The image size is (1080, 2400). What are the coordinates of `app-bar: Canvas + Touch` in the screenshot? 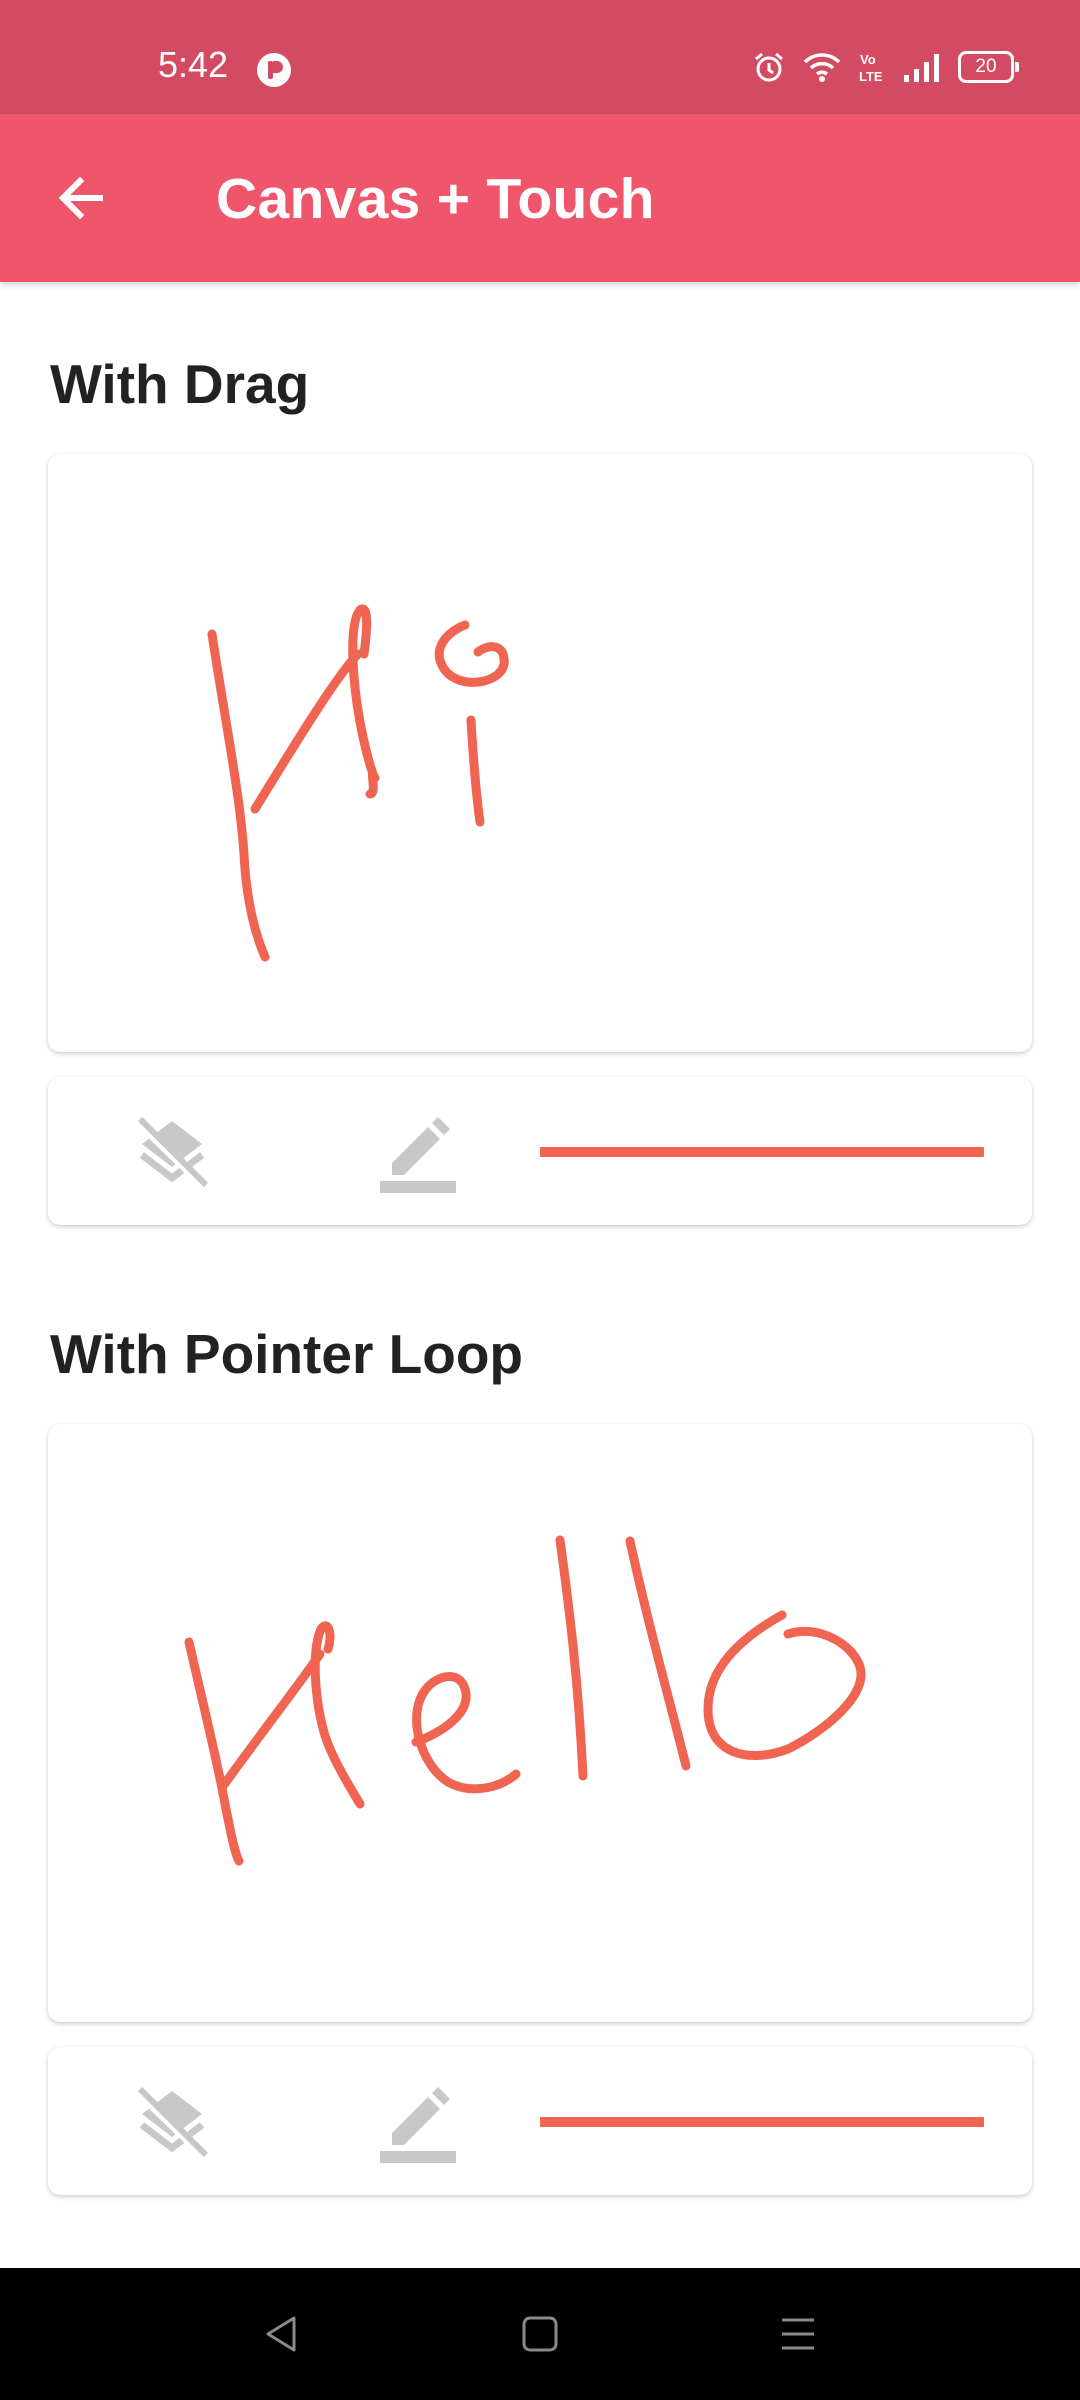 It's located at (540, 198).